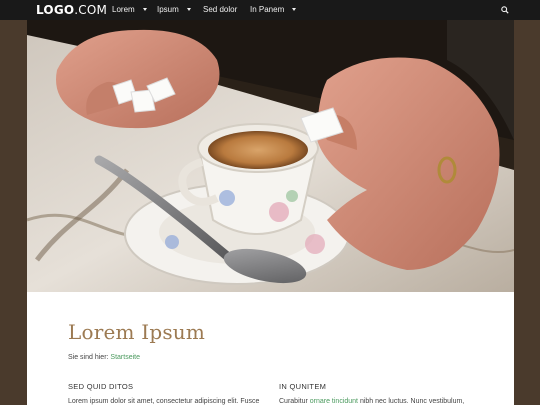 The width and height of the screenshot is (540, 405). I want to click on inline-link-ornare-tincidunt: ornare tincidunt, so click(334, 401).